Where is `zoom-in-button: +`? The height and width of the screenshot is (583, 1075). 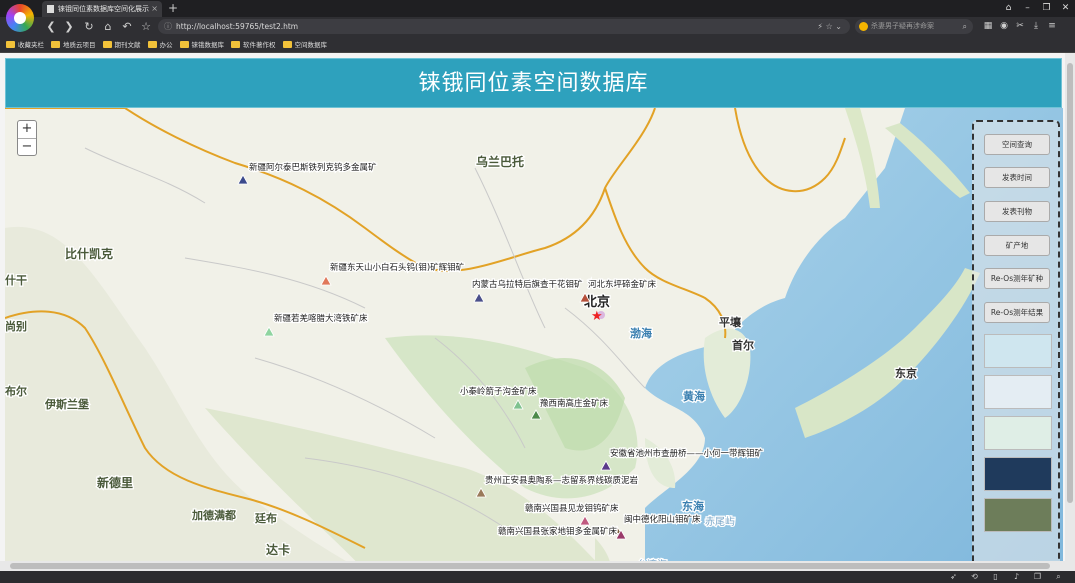
zoom-in-button: + is located at coordinates (27, 129).